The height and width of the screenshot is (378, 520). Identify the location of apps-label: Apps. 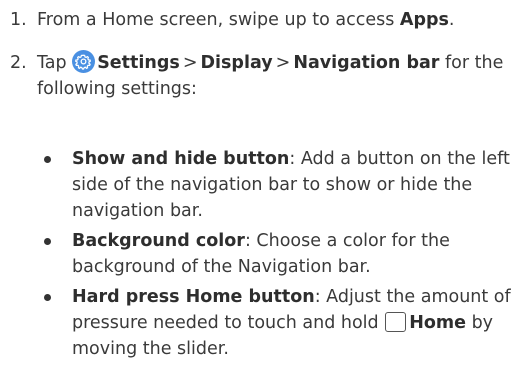
(424, 20).